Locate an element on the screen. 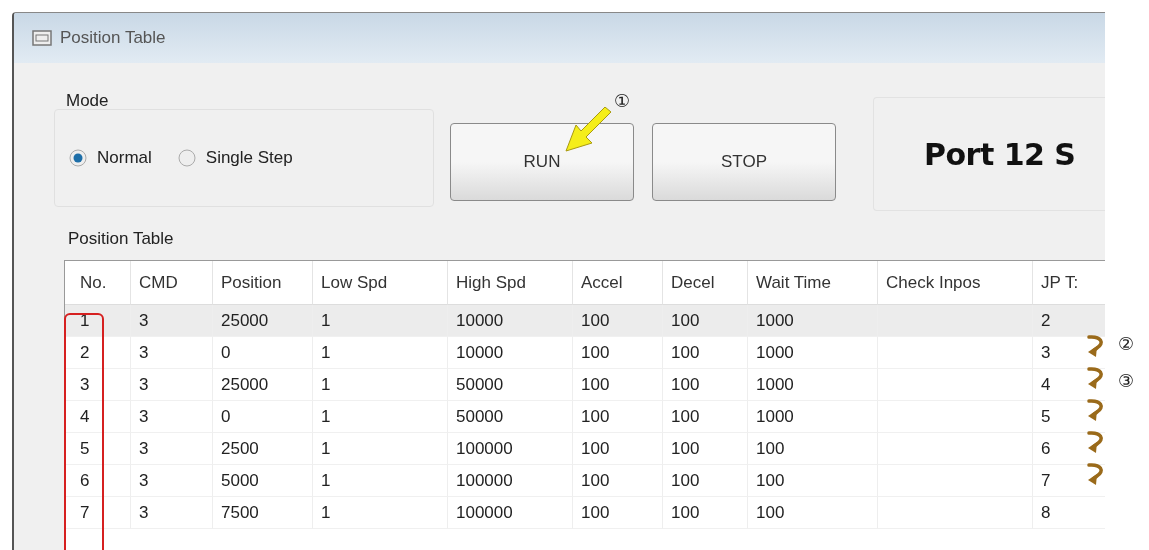  table-cell: 6 is located at coordinates (98, 481).